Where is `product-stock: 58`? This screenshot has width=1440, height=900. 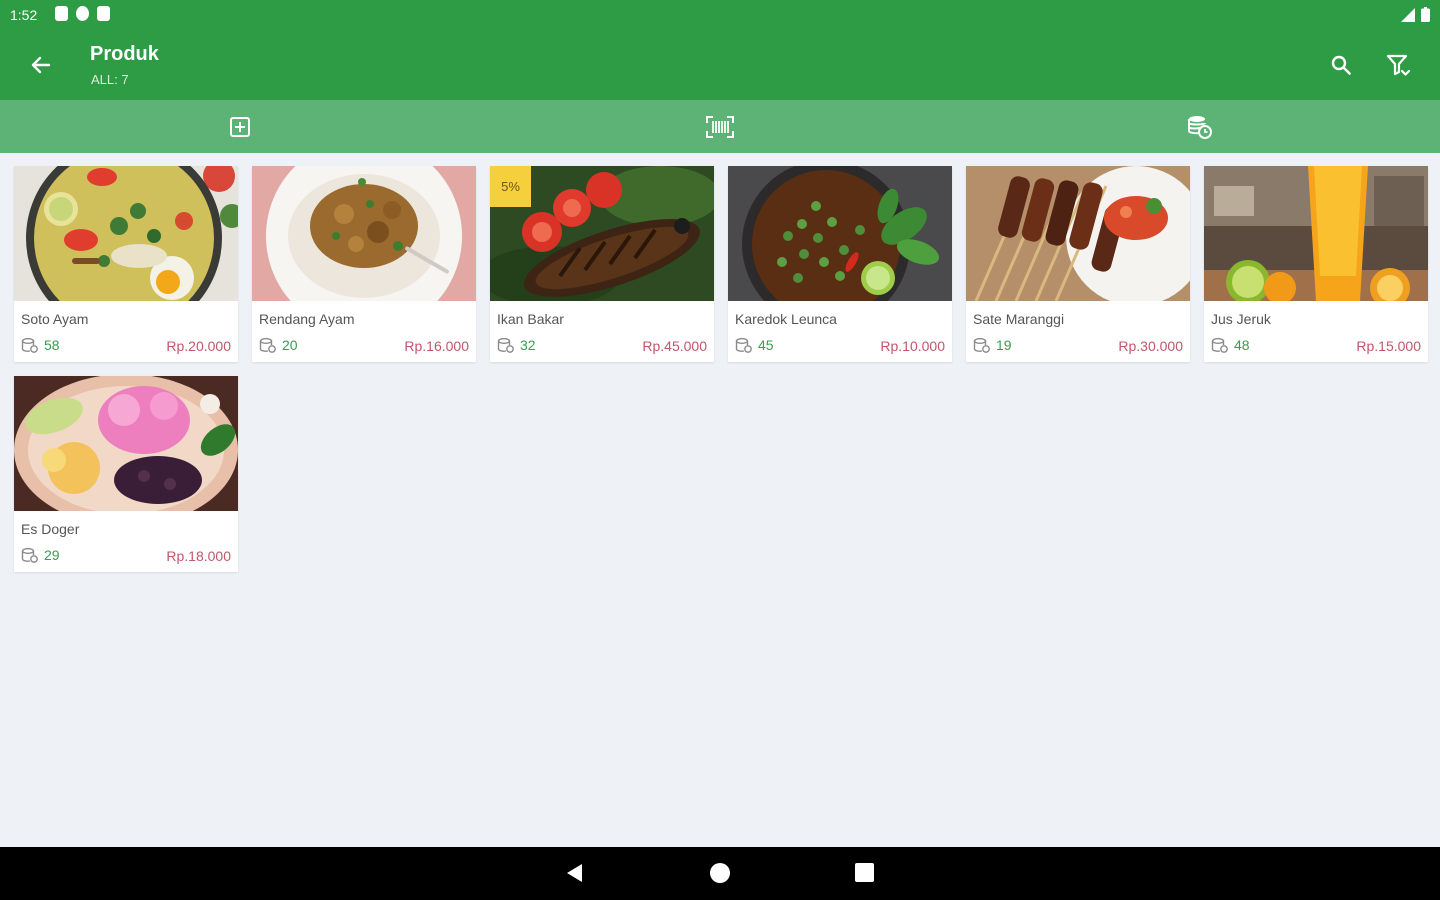 product-stock: 58 is located at coordinates (40, 345).